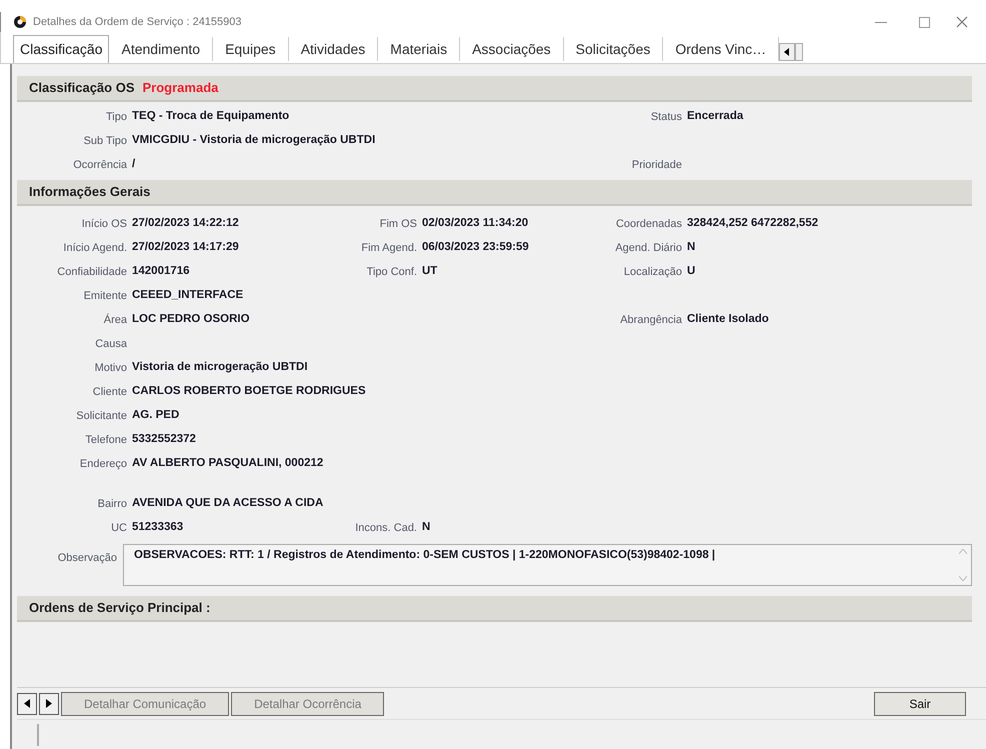  Describe the element at coordinates (475, 224) in the screenshot. I see `field-value: 02/03/2023 11:34:20` at that location.